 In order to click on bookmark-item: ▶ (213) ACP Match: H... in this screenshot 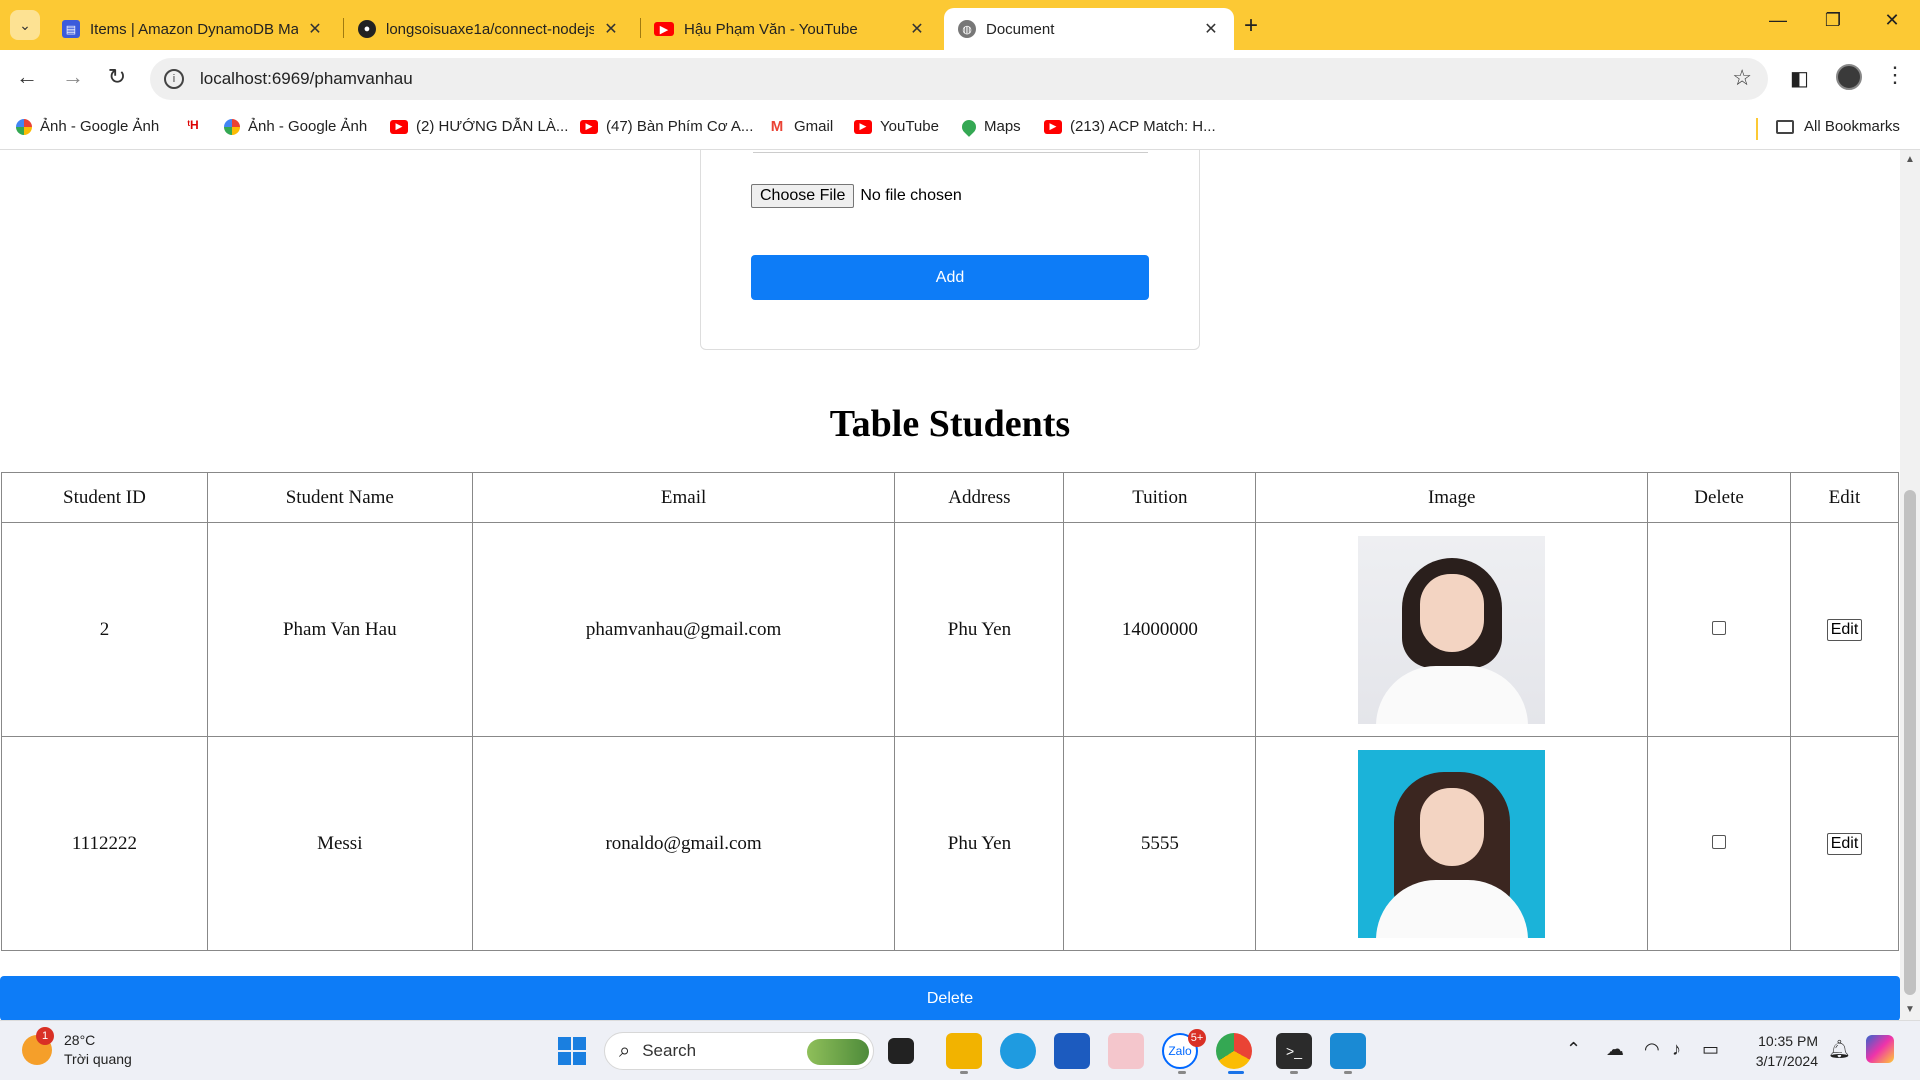, I will do `click(1130, 126)`.